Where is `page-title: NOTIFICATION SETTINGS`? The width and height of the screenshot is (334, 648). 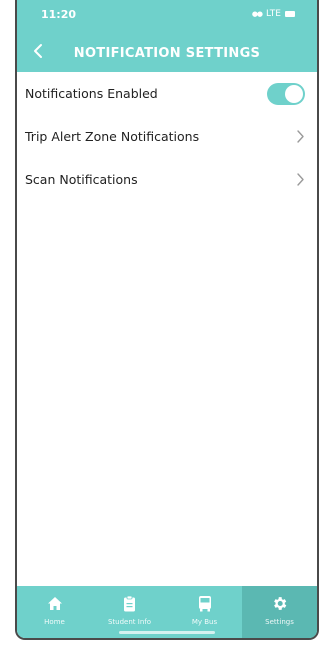 page-title: NOTIFICATION SETTINGS is located at coordinates (167, 53).